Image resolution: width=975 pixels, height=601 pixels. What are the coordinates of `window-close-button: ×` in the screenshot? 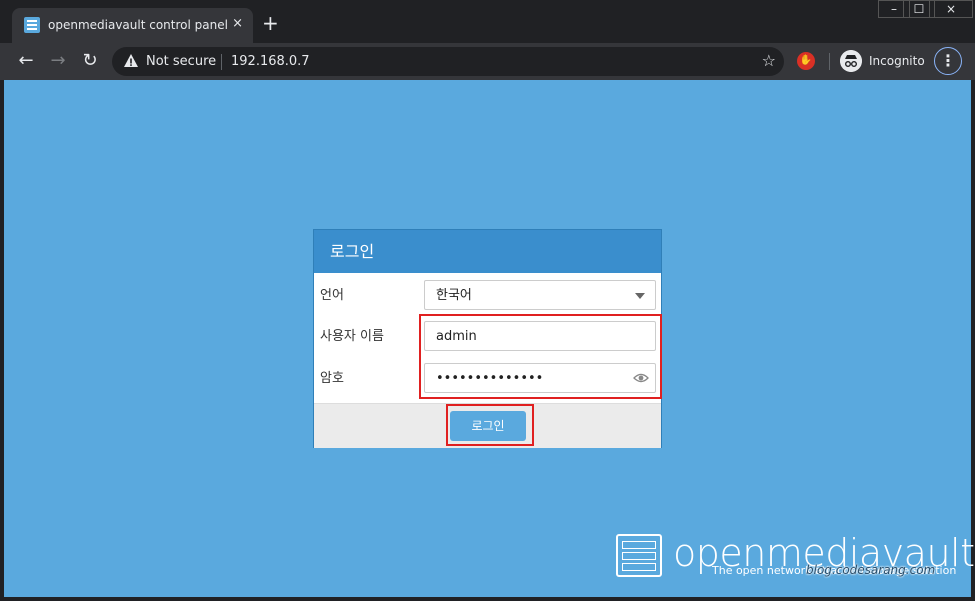 It's located at (951, 9).